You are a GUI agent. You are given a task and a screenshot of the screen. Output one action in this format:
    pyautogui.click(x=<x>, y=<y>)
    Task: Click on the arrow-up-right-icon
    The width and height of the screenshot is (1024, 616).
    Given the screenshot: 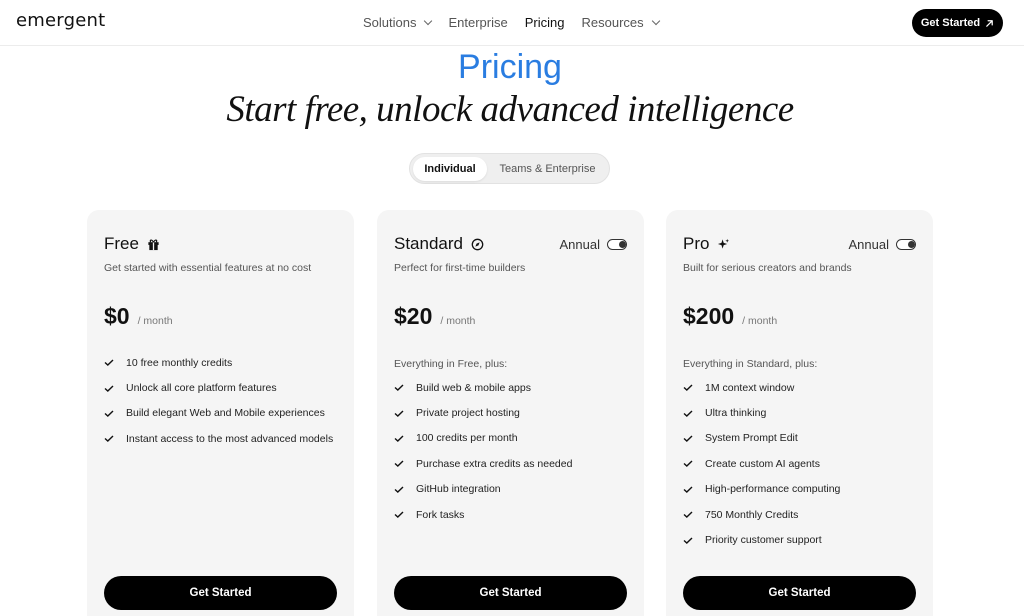 What is the action you would take?
    pyautogui.click(x=989, y=23)
    